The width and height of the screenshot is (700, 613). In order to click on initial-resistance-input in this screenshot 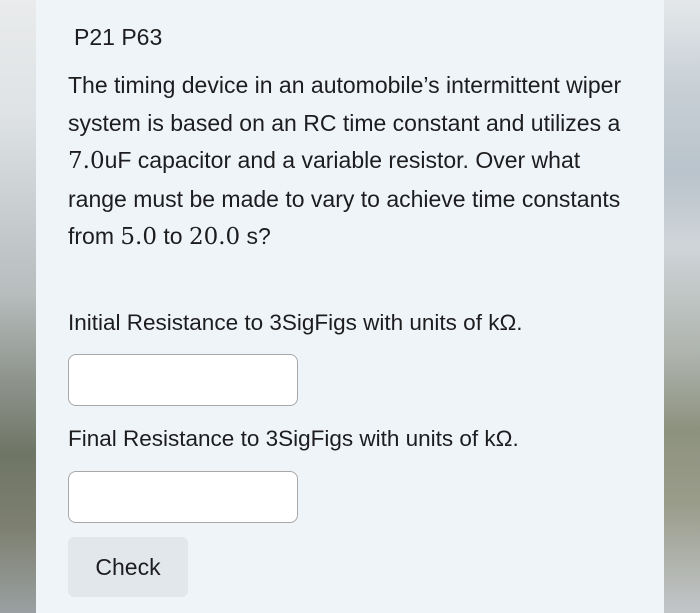, I will do `click(183, 380)`.